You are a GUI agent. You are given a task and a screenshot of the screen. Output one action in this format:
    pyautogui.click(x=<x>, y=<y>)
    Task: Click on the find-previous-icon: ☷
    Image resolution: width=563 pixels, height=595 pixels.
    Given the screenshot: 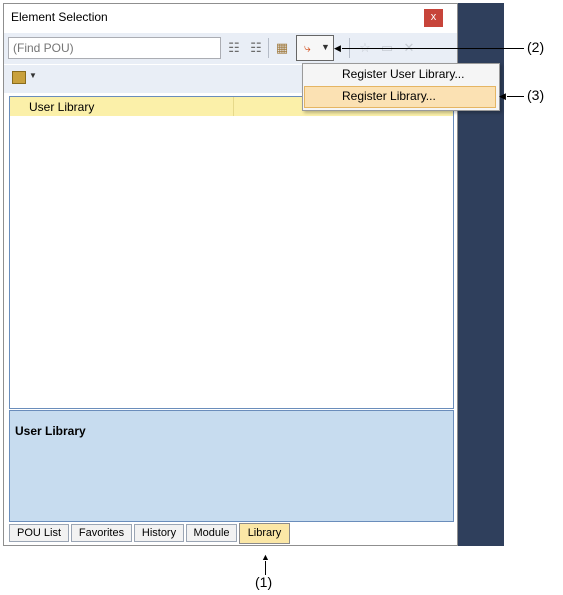 What is the action you would take?
    pyautogui.click(x=256, y=48)
    